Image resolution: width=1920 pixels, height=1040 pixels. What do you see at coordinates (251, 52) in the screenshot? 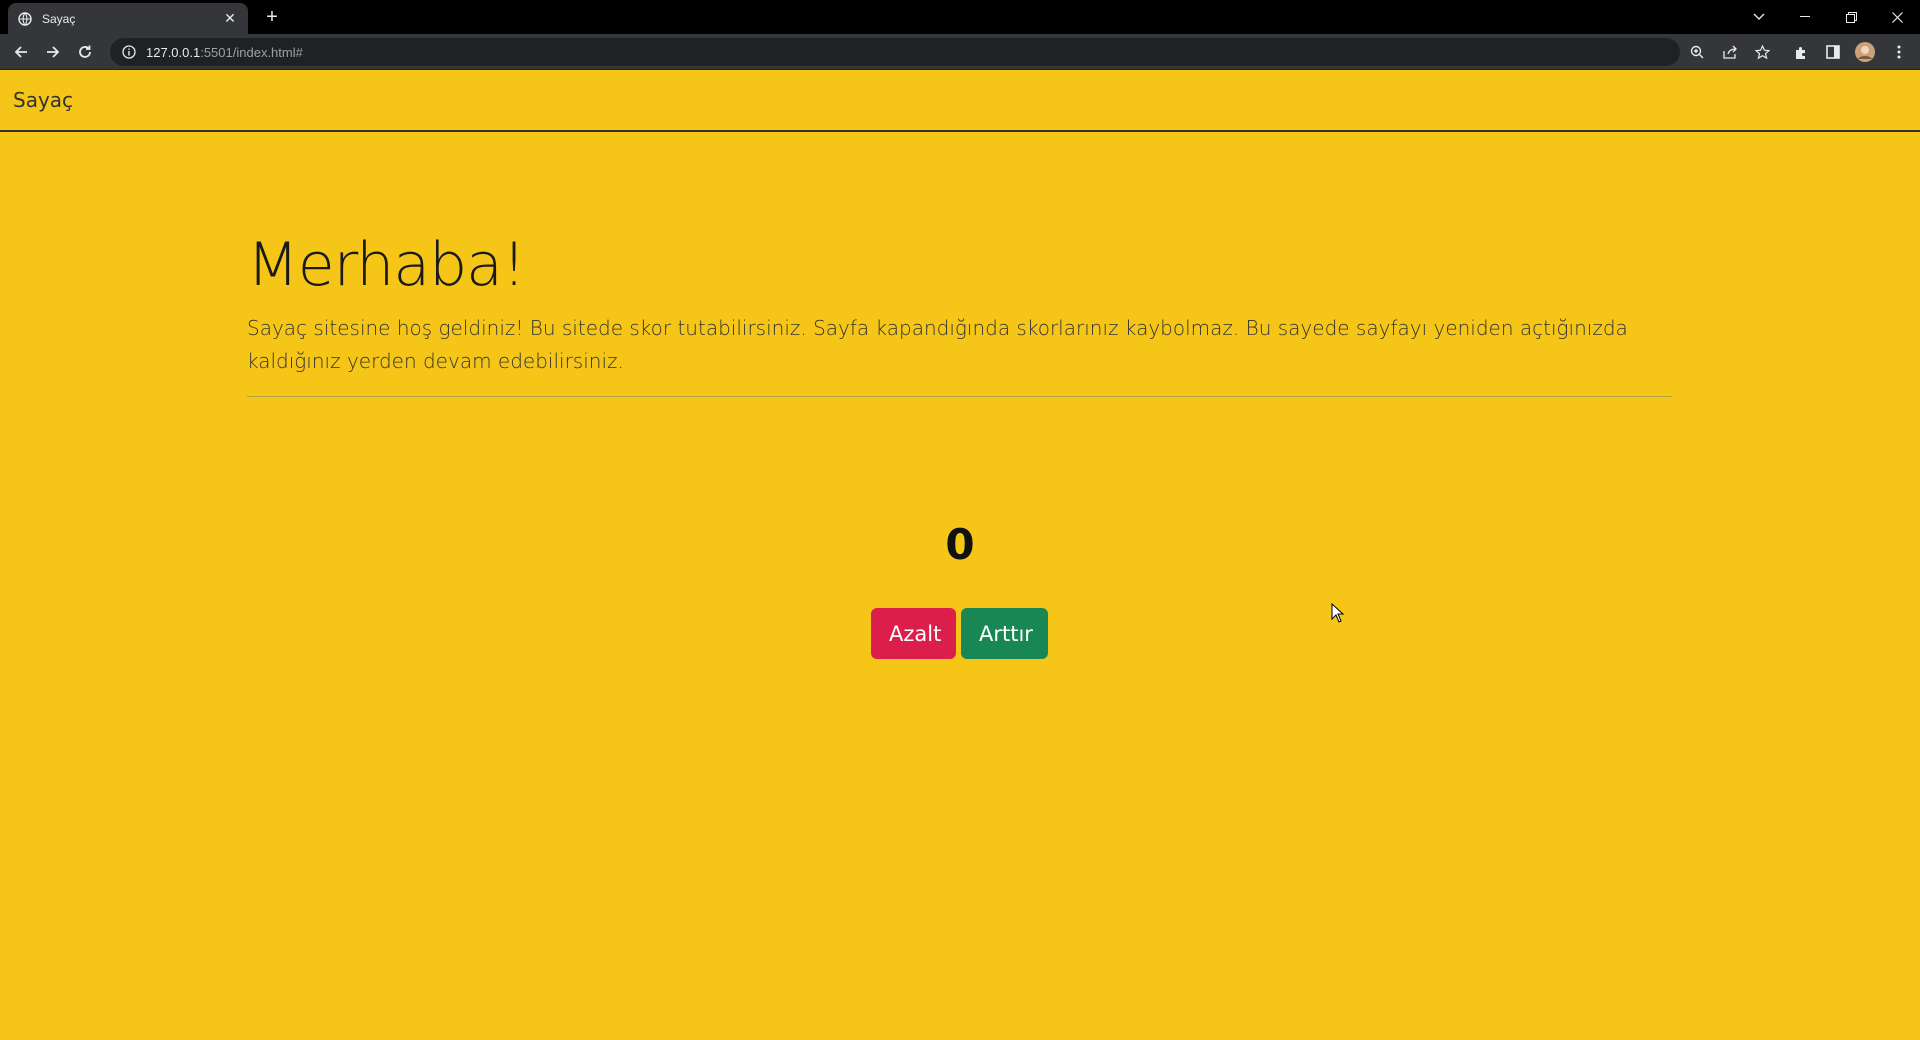
I see `url-path: :5501/index.html#` at bounding box center [251, 52].